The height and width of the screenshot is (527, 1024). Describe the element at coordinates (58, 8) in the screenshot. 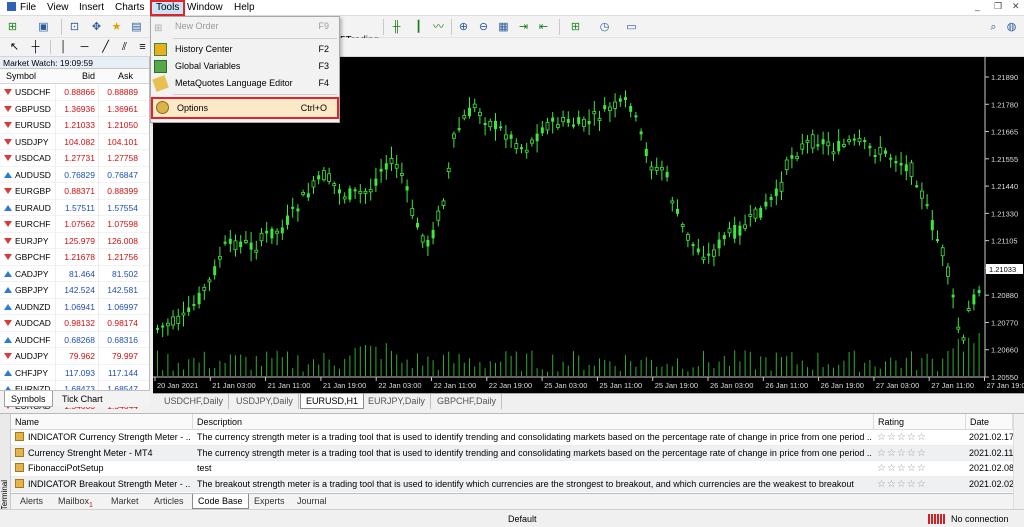

I see `menu-view: View` at that location.